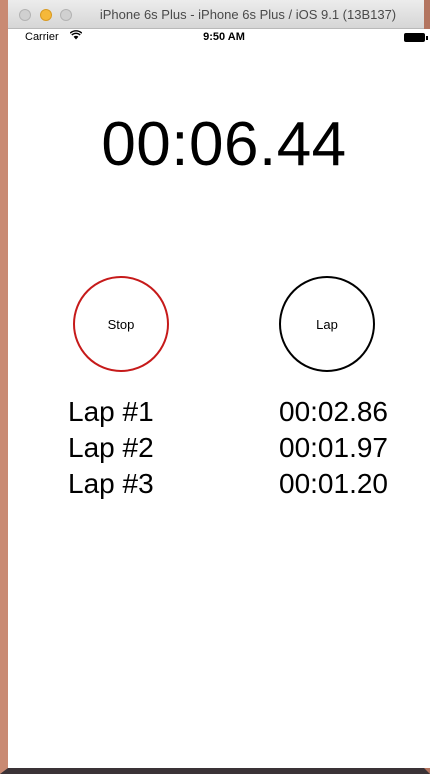 The height and width of the screenshot is (774, 430). I want to click on lap-time: 00:02.86, so click(333, 411).